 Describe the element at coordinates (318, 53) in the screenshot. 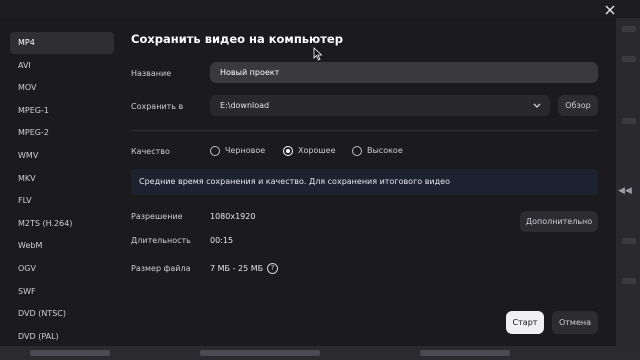

I see `mouse-cursor-icon` at that location.